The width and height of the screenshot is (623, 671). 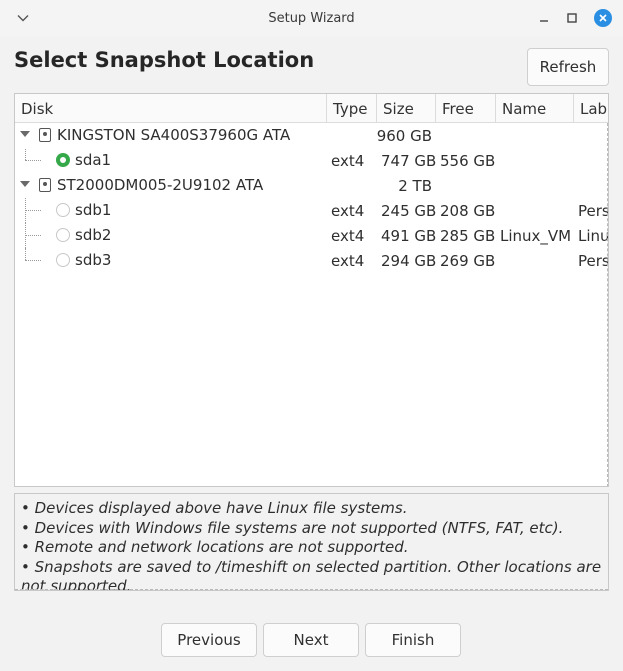 I want to click on maximize-button, so click(x=572, y=18).